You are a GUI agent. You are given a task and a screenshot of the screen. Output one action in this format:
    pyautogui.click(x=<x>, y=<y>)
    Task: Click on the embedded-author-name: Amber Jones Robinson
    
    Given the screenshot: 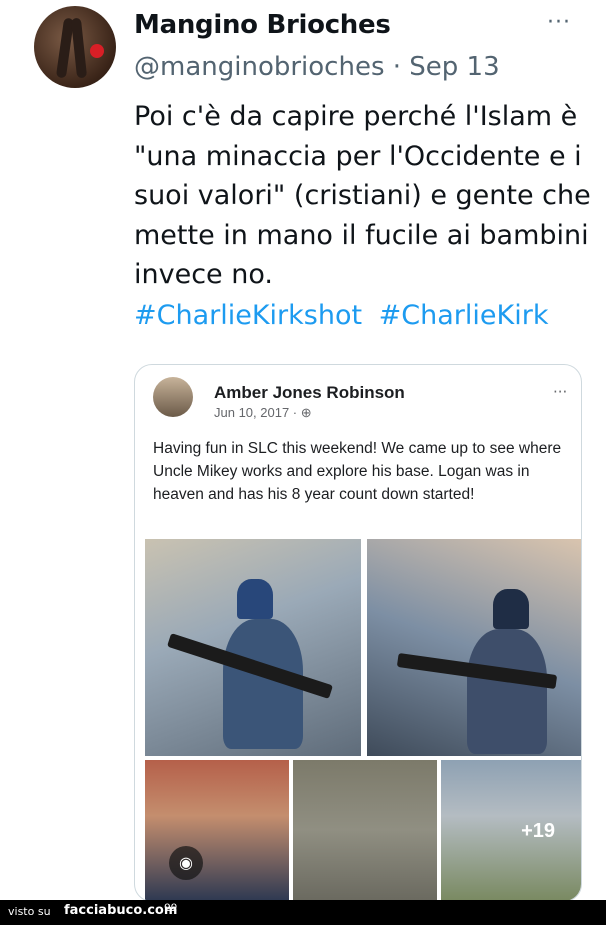 What is the action you would take?
    pyautogui.click(x=309, y=392)
    